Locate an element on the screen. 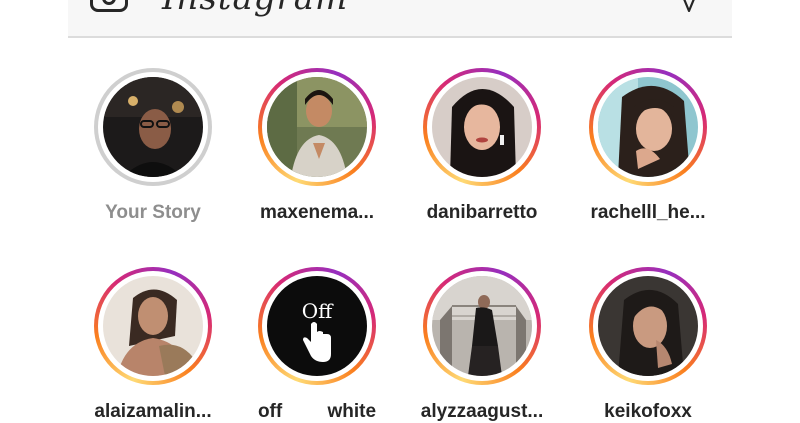  avatar: Off is located at coordinates (317, 326).